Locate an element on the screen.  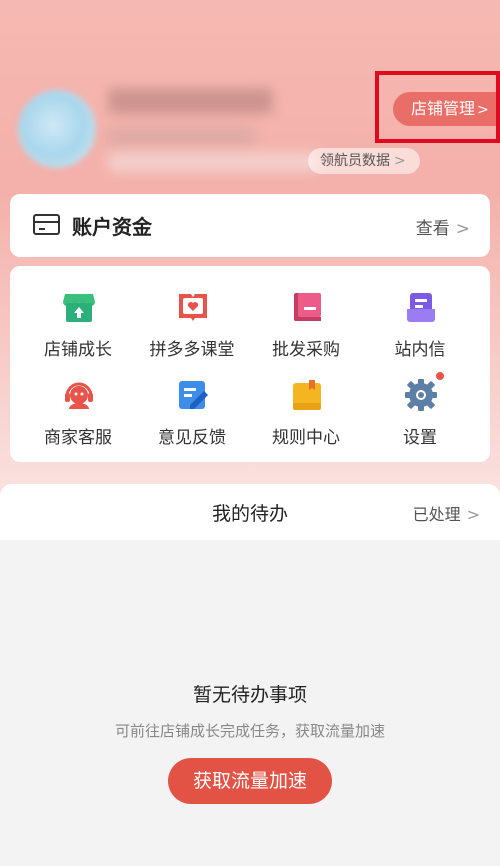
avatar is located at coordinates (57, 129).